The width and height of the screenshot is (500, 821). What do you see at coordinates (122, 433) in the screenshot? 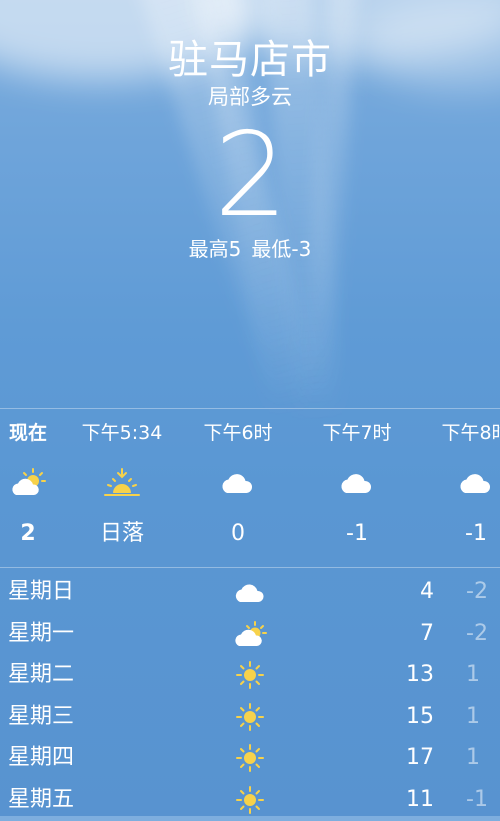
I see `hourly-time: 下午5:34` at bounding box center [122, 433].